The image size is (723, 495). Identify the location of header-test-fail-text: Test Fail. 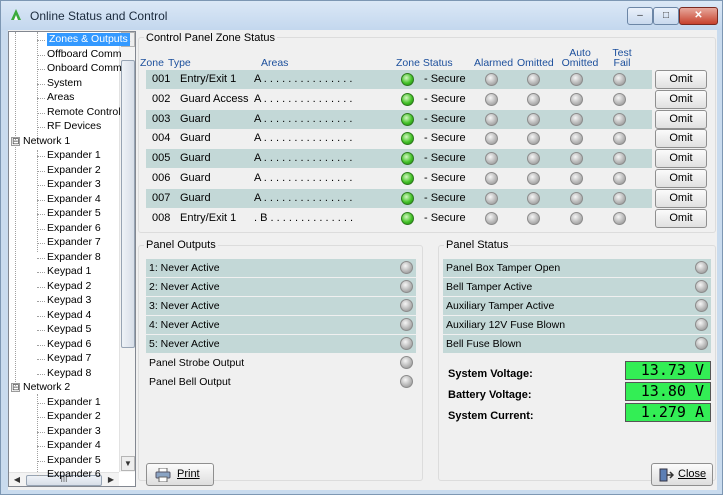
(622, 58).